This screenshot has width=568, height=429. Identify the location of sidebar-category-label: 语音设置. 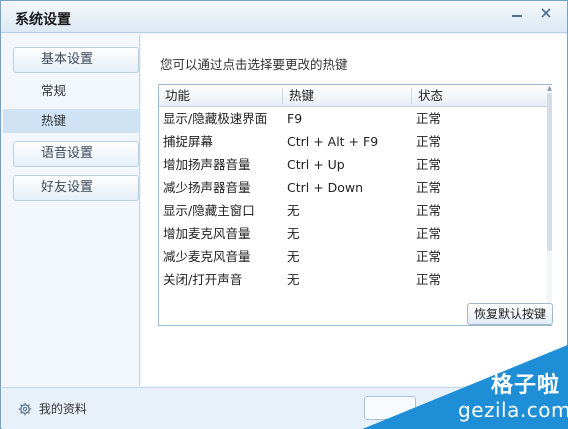
(67, 153).